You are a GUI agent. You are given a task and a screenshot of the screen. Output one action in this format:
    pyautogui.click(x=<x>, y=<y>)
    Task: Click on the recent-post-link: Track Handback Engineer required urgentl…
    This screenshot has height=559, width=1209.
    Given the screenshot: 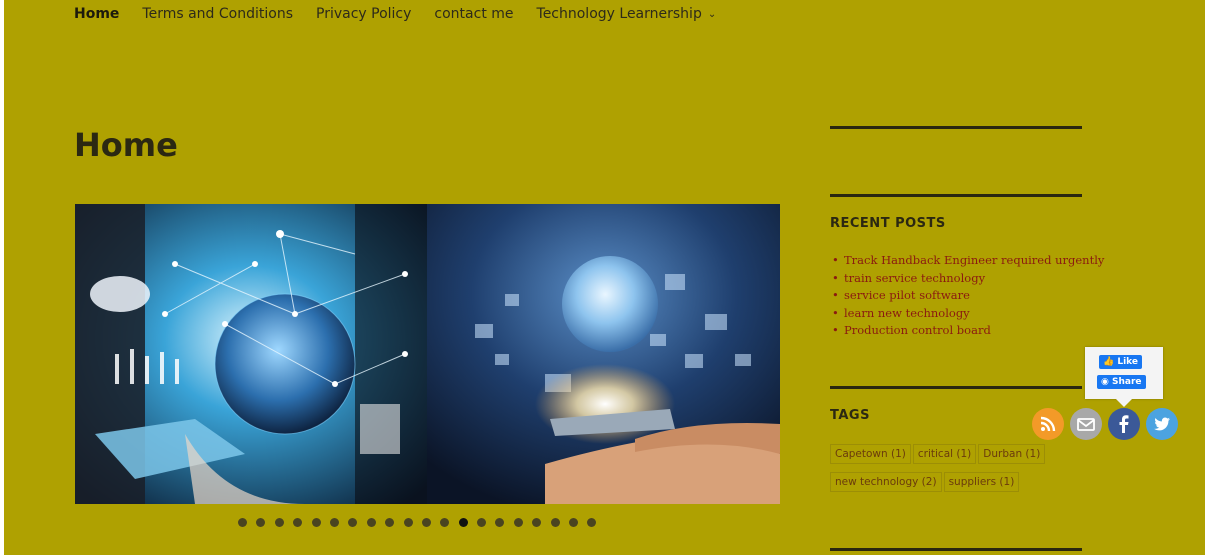 What is the action you would take?
    pyautogui.click(x=968, y=261)
    